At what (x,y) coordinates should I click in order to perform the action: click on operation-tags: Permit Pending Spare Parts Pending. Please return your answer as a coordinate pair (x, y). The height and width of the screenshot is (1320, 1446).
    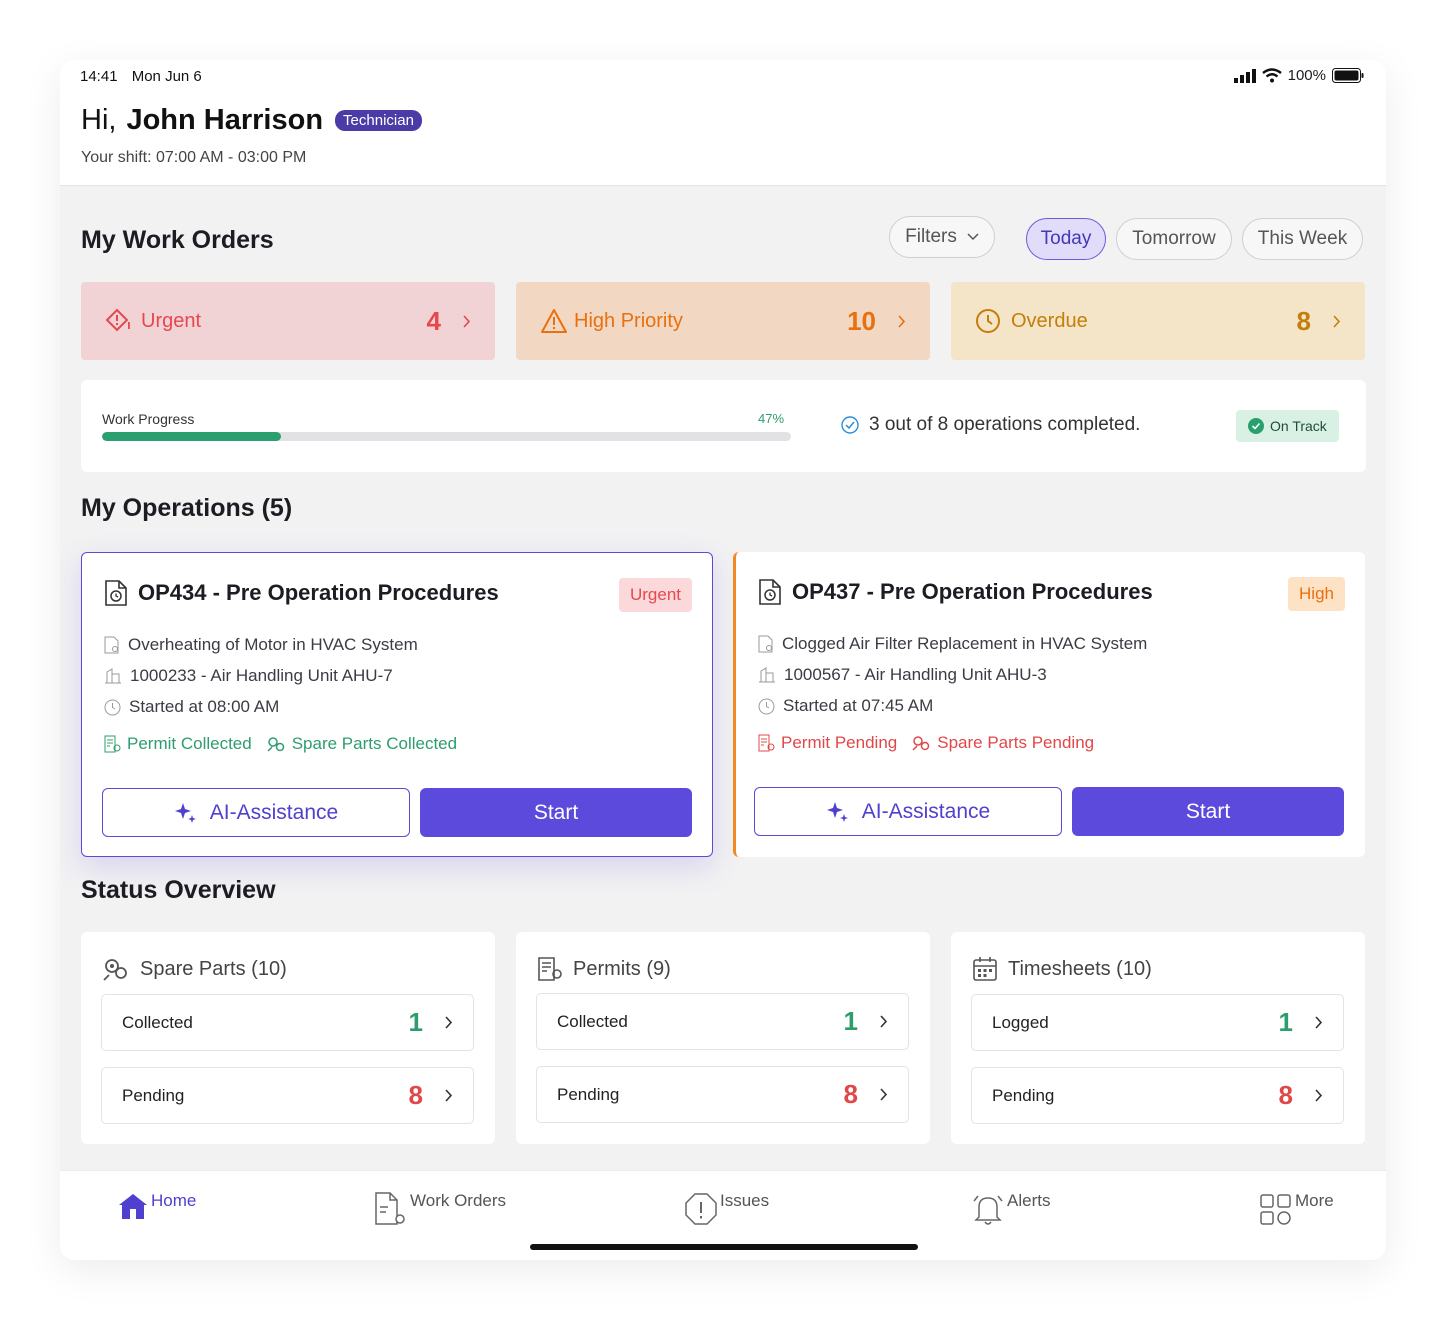
    Looking at the image, I should click on (926, 743).